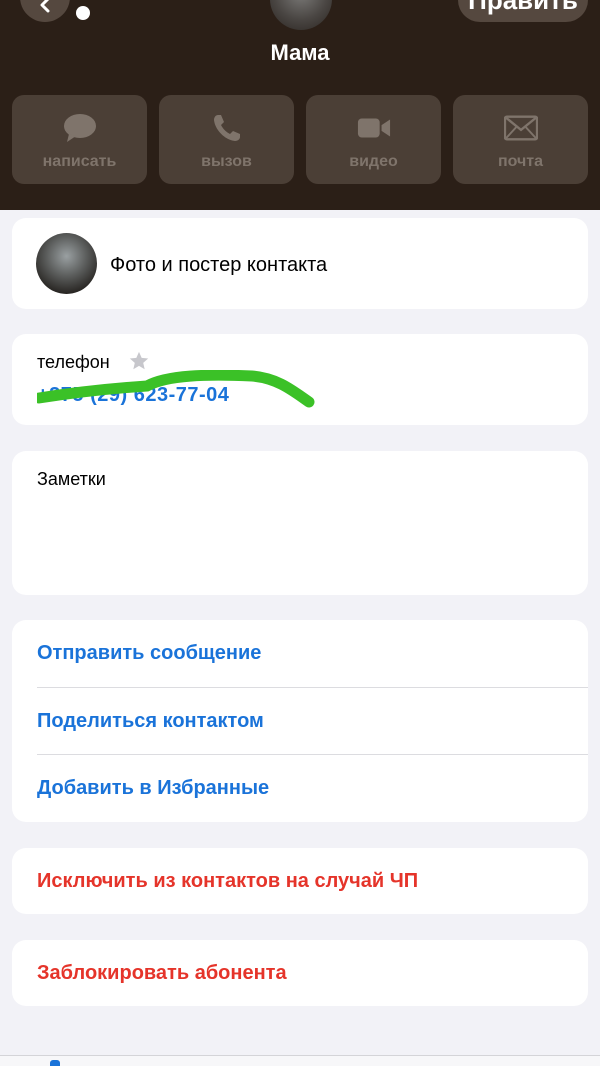 Image resolution: width=600 pixels, height=1066 pixels. I want to click on notes-card: Заметки, so click(300, 523).